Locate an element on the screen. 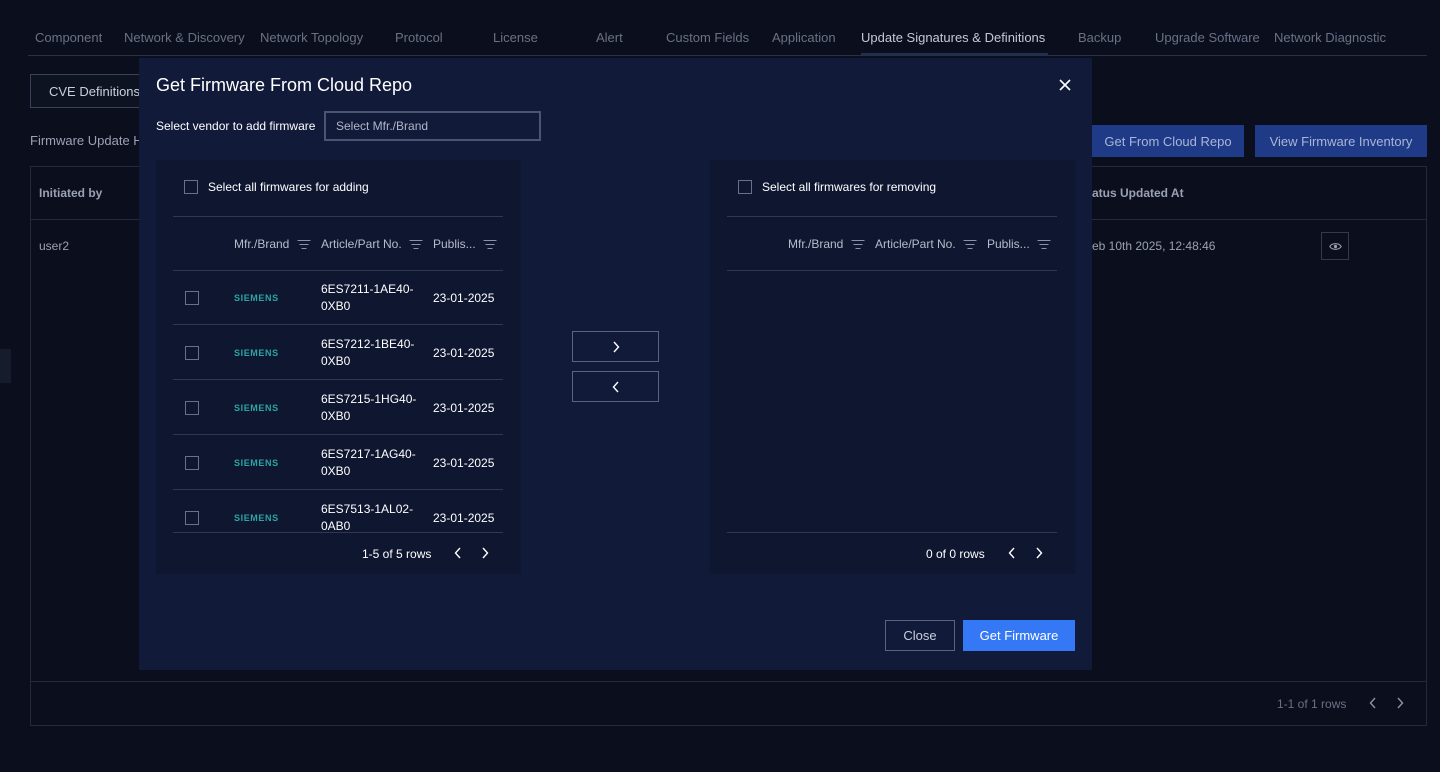 Image resolution: width=1440 pixels, height=772 pixels. select-all-adding-checkbox: Select all firmwares for adding is located at coordinates (276, 187).